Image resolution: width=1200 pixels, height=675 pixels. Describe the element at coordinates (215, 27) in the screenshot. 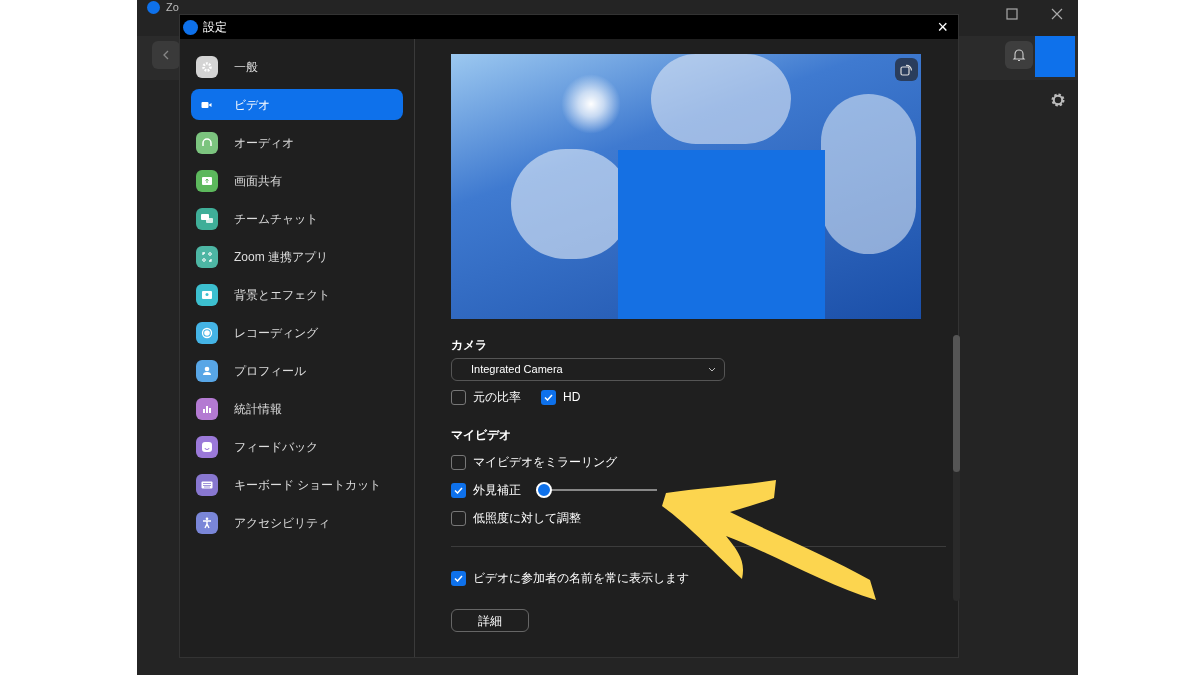

I see `dialog-title: 設定` at that location.